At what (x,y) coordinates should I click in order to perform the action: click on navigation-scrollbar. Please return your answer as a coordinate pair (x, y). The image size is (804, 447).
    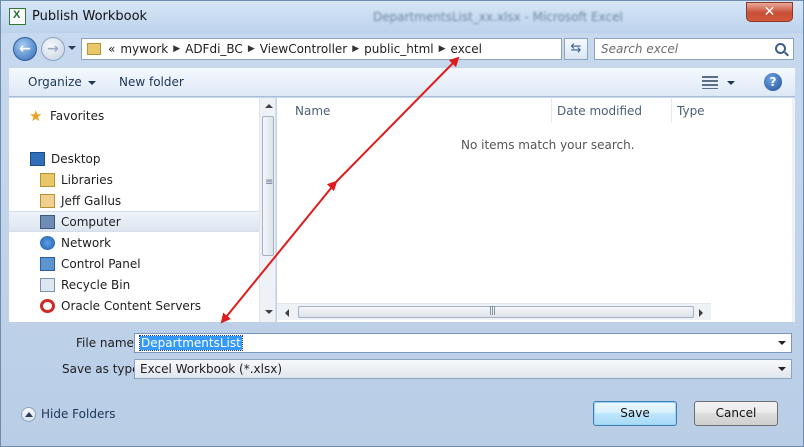
    Looking at the image, I should click on (267, 210).